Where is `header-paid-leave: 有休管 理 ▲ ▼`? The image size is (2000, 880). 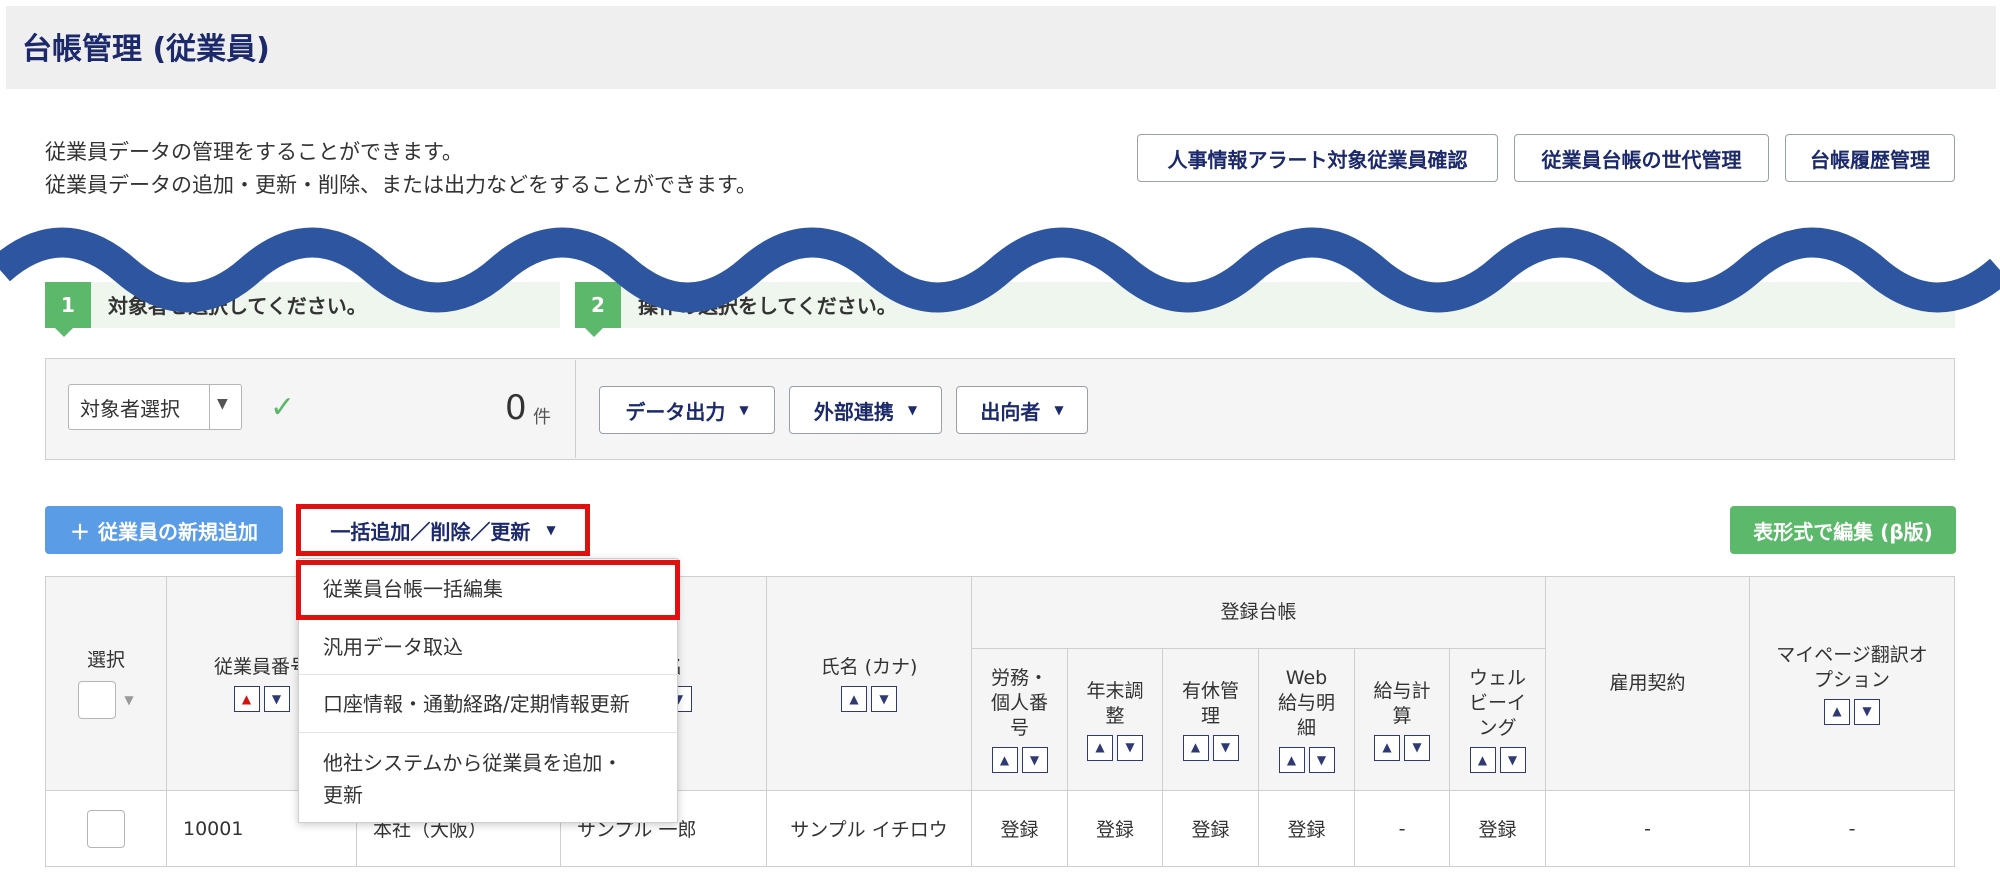 header-paid-leave: 有休管 理 ▲ ▼ is located at coordinates (1211, 720).